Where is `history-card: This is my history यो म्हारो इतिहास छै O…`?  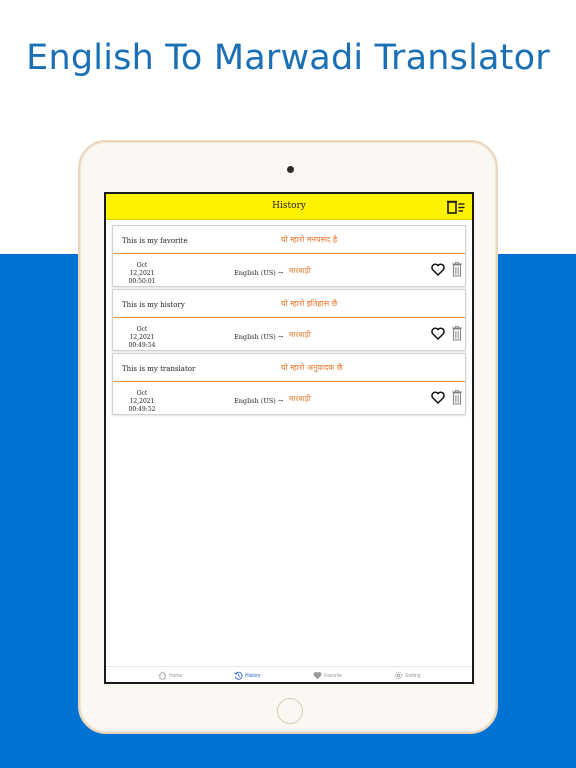
history-card: This is my history यो म्हारो इतिहास छै O… is located at coordinates (289, 320).